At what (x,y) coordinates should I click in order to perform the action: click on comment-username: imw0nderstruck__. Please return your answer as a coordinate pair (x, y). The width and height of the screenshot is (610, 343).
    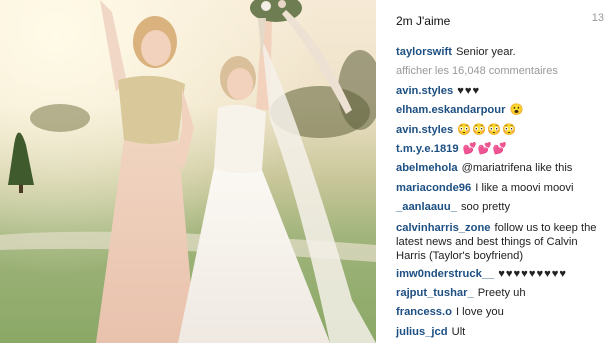
    Looking at the image, I should click on (445, 274).